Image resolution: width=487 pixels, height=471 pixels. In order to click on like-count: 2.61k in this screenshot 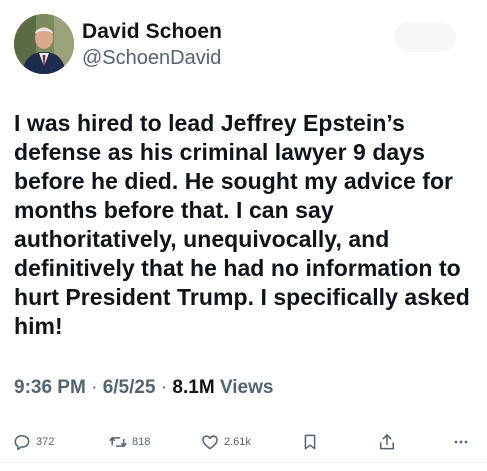, I will do `click(237, 442)`.